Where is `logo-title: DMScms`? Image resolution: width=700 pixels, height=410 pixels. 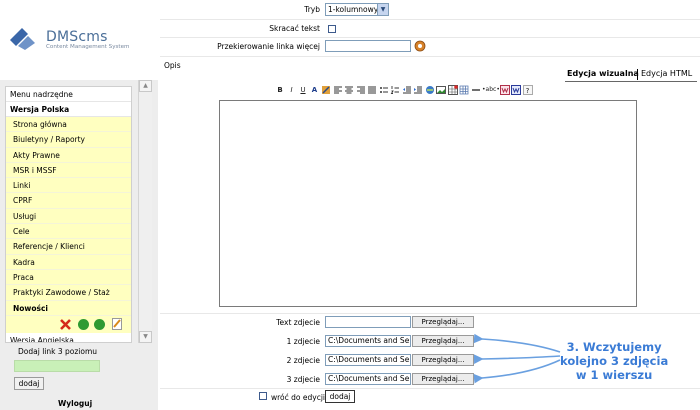
logo-title: DMScms is located at coordinates (77, 37).